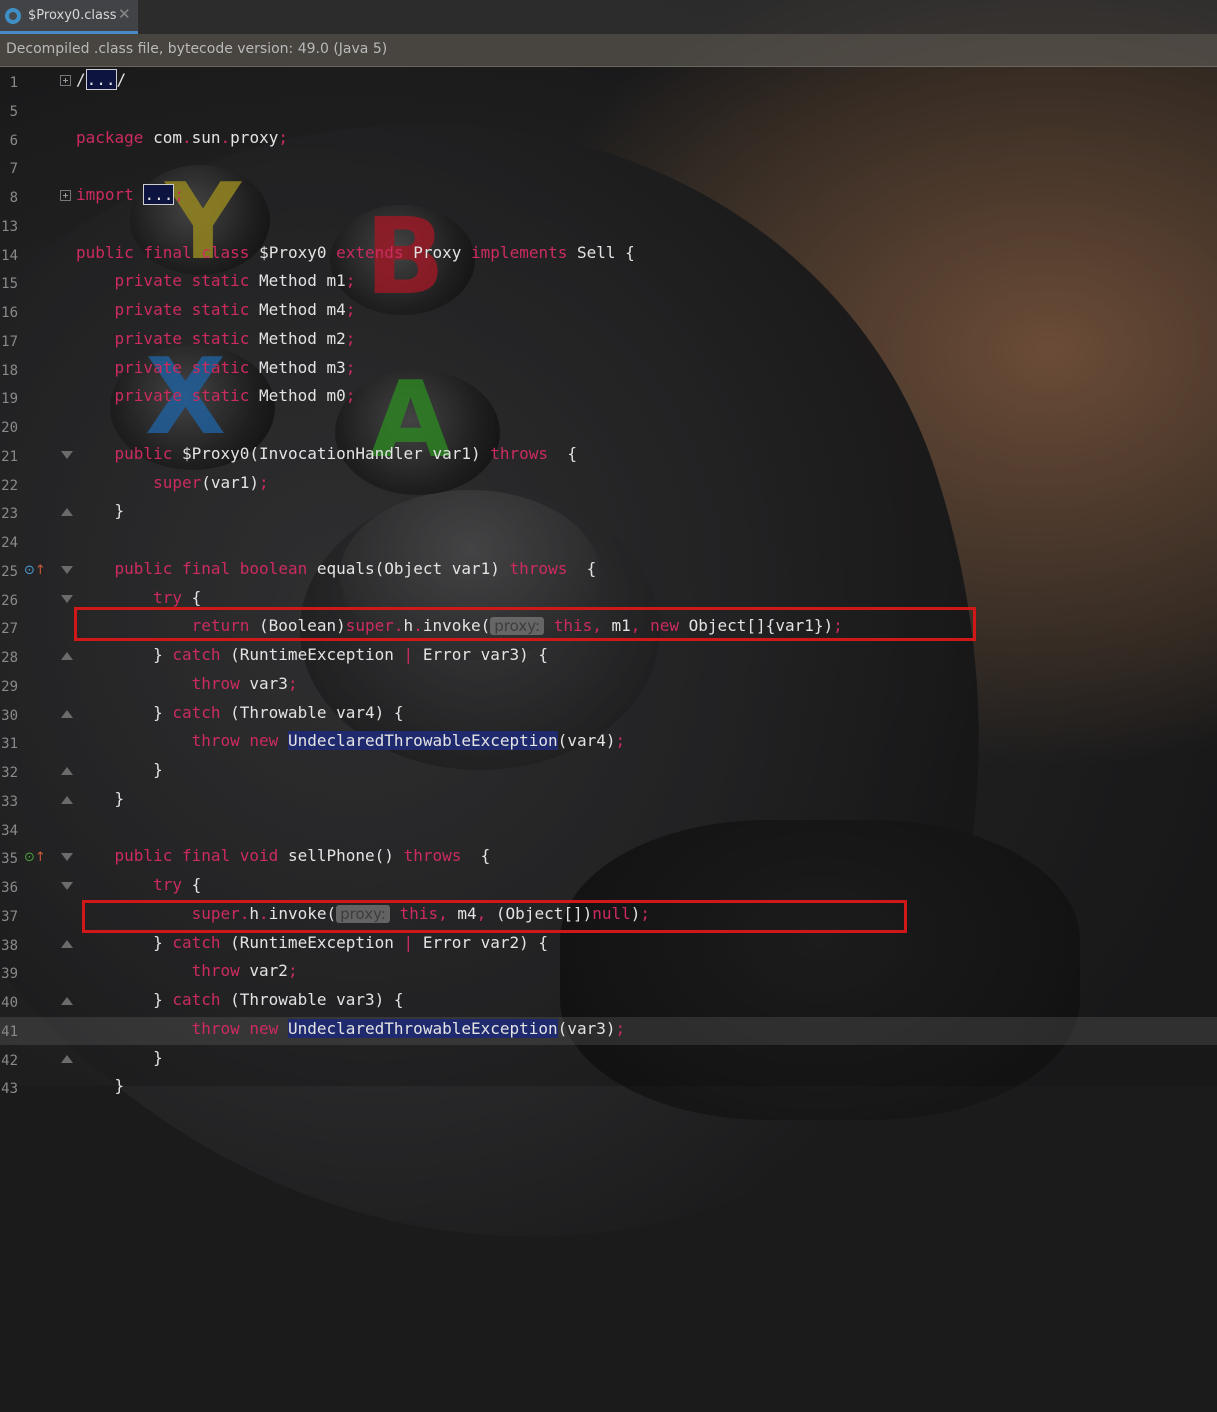 The image size is (1217, 1412). I want to click on code-line: 6 package com.sun.proxy;, so click(608, 140).